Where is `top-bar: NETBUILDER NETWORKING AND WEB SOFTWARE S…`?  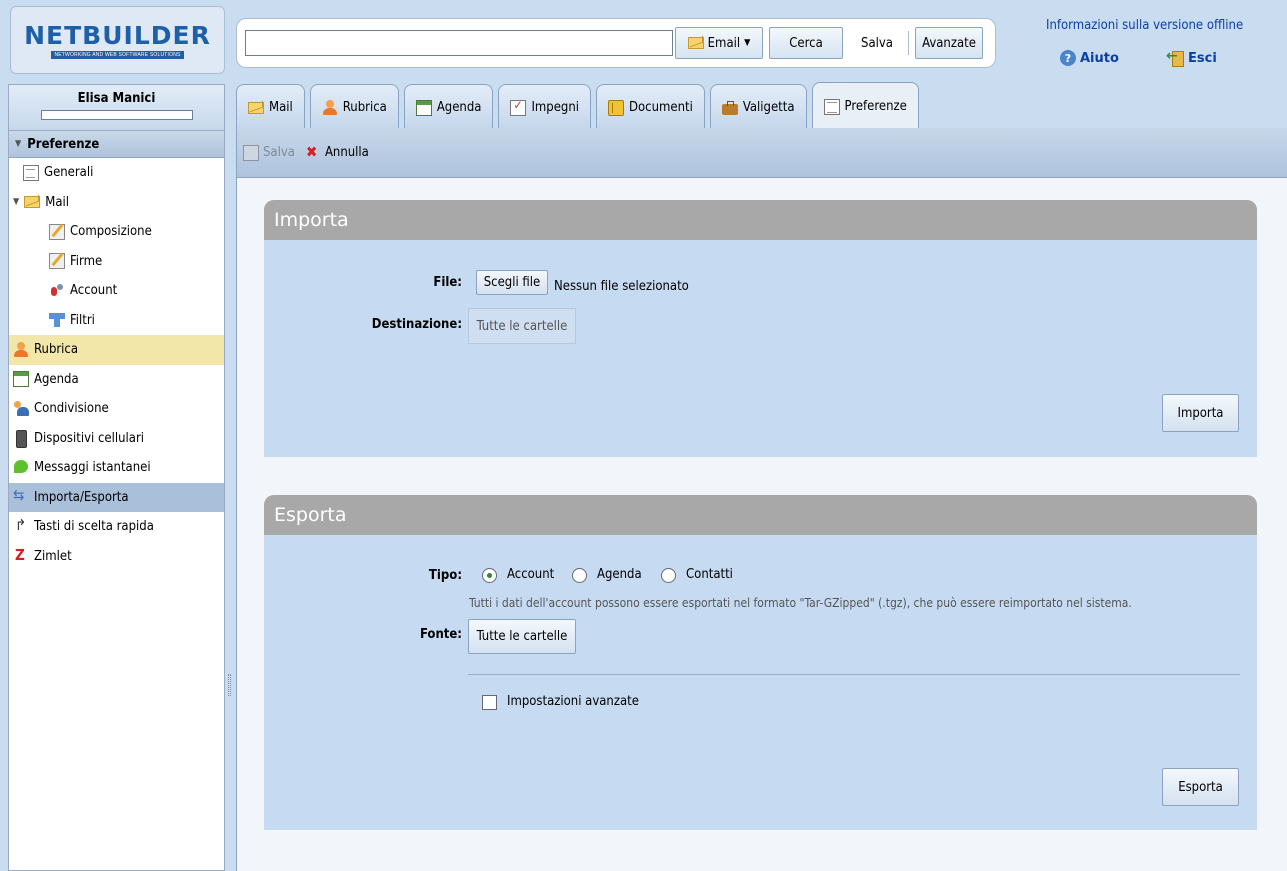
top-bar: NETBUILDER NETWORKING AND WEB SOFTWARE S… is located at coordinates (643, 41).